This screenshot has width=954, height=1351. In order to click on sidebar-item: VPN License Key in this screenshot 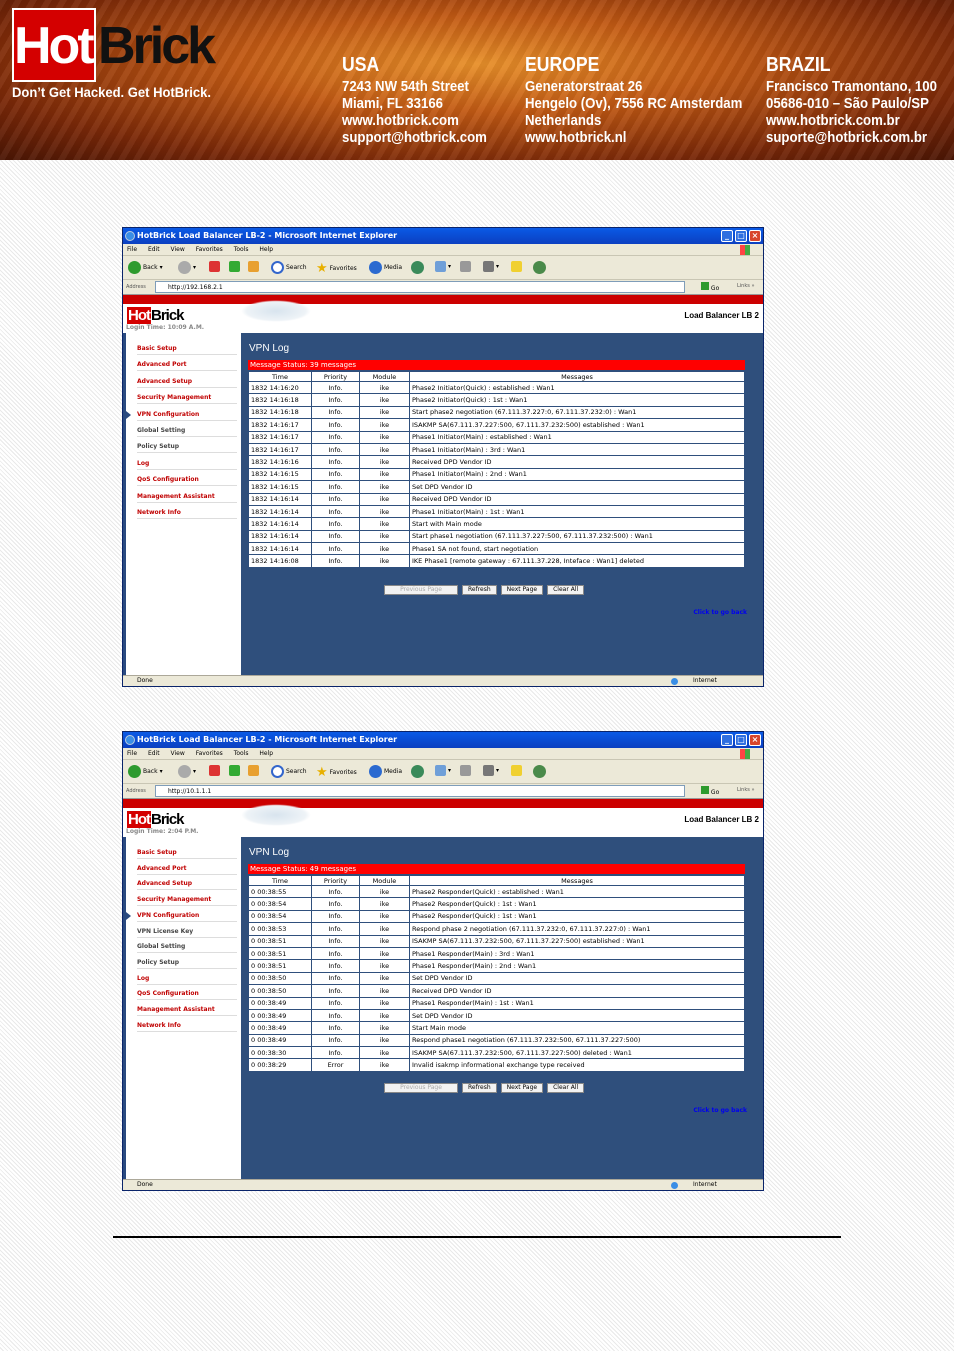, I will do `click(187, 933)`.